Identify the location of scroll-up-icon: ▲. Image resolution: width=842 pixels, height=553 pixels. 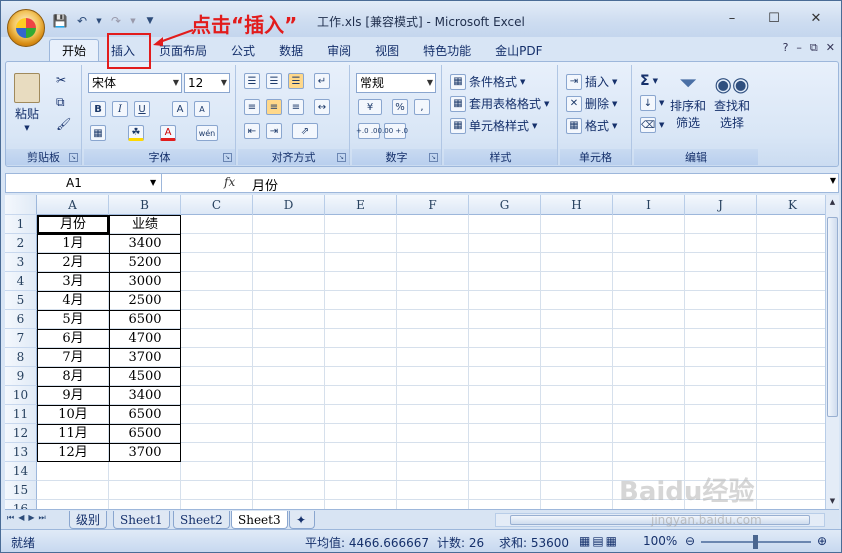
(832, 202).